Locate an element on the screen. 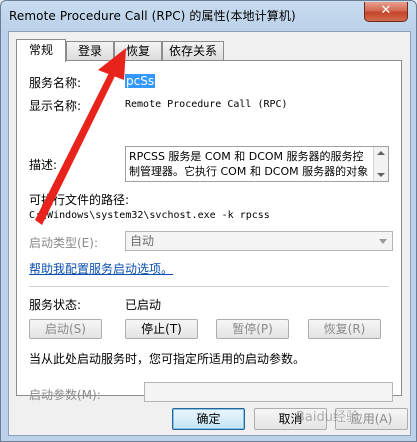  service-status-label: 服务状态: is located at coordinates (55, 305).